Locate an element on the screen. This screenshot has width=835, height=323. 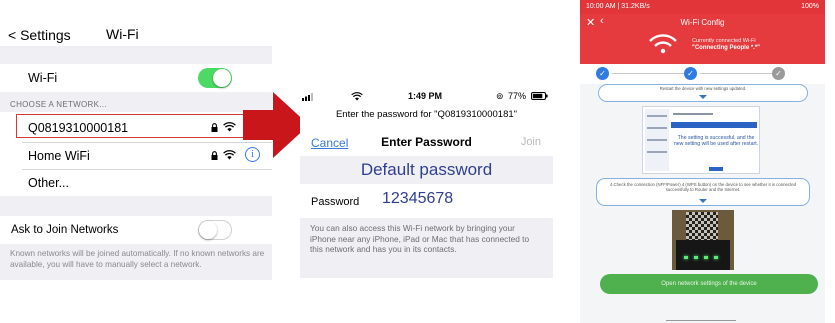
ios-status-bar: 1:49 PM ⊚ 77% is located at coordinates (426, 98).